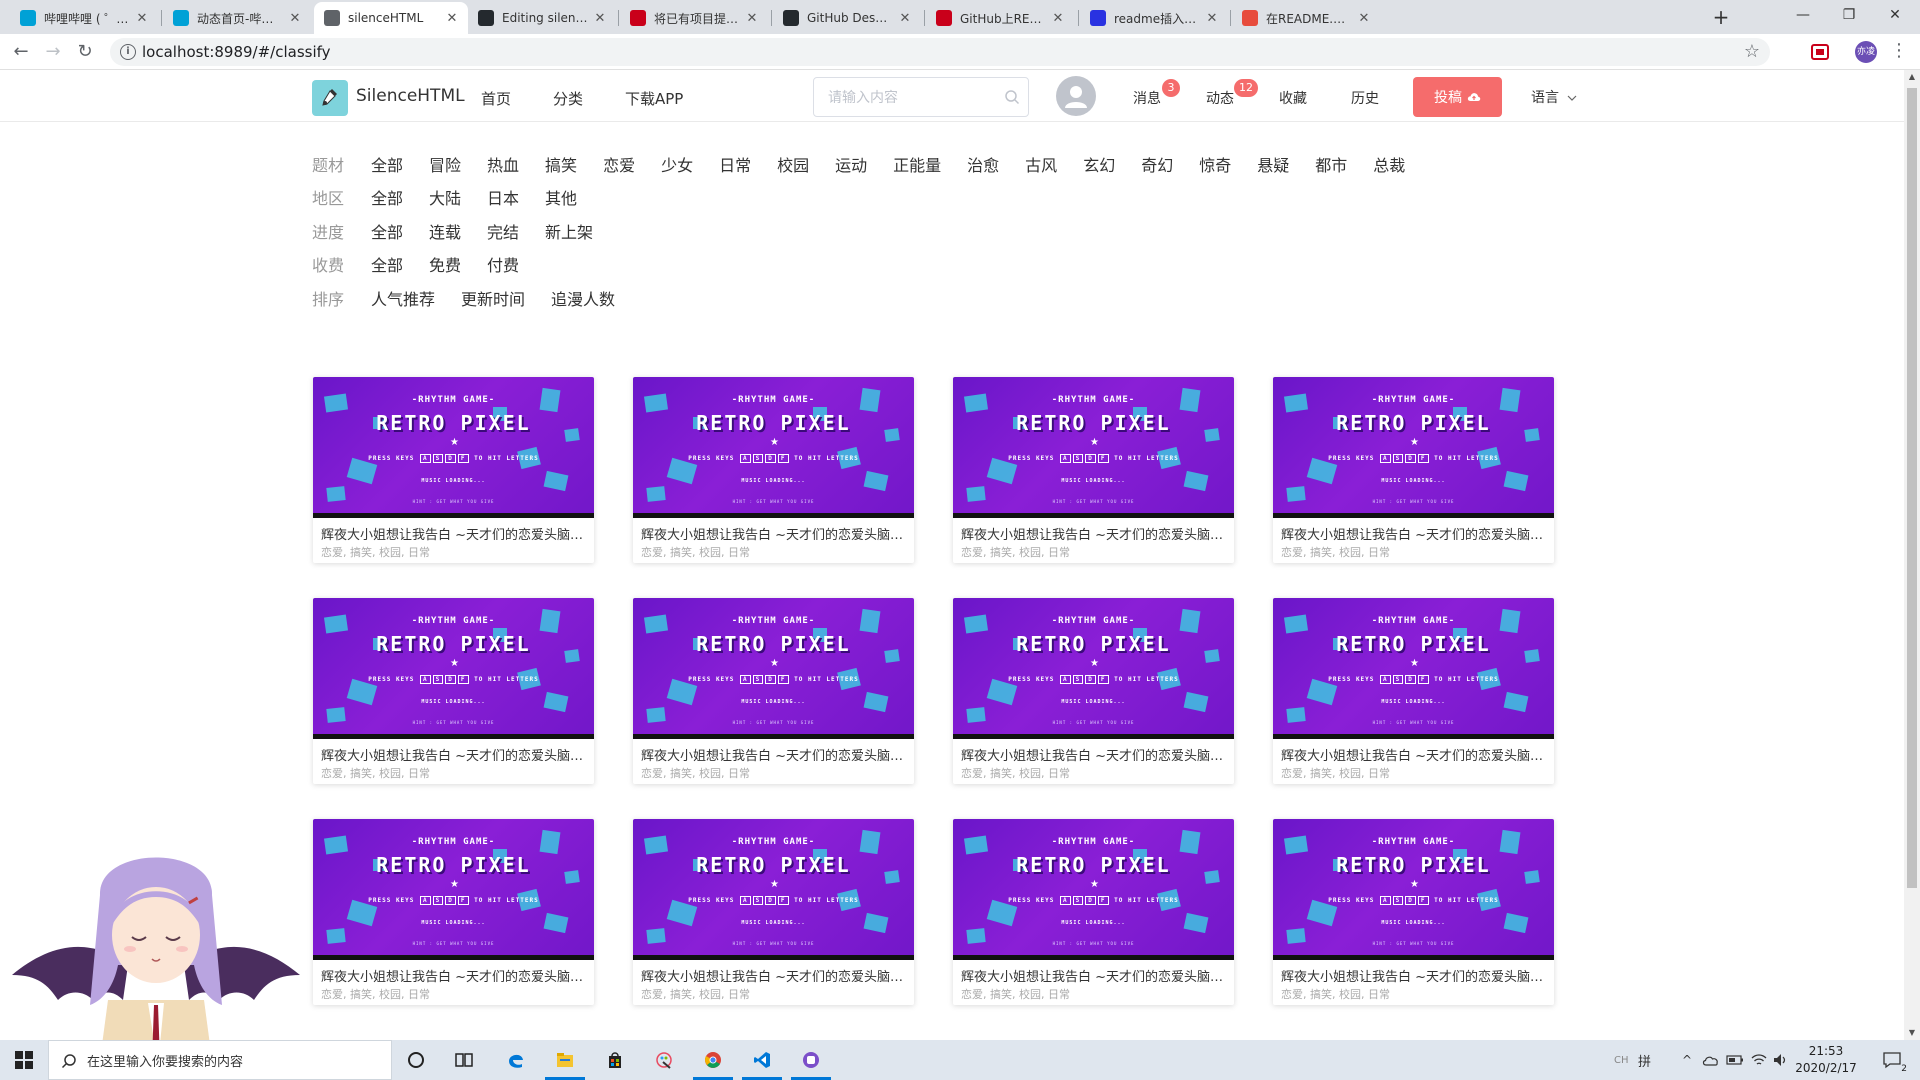  What do you see at coordinates (391, 18) in the screenshot?
I see `browser-tab: silenceHTML ✕` at bounding box center [391, 18].